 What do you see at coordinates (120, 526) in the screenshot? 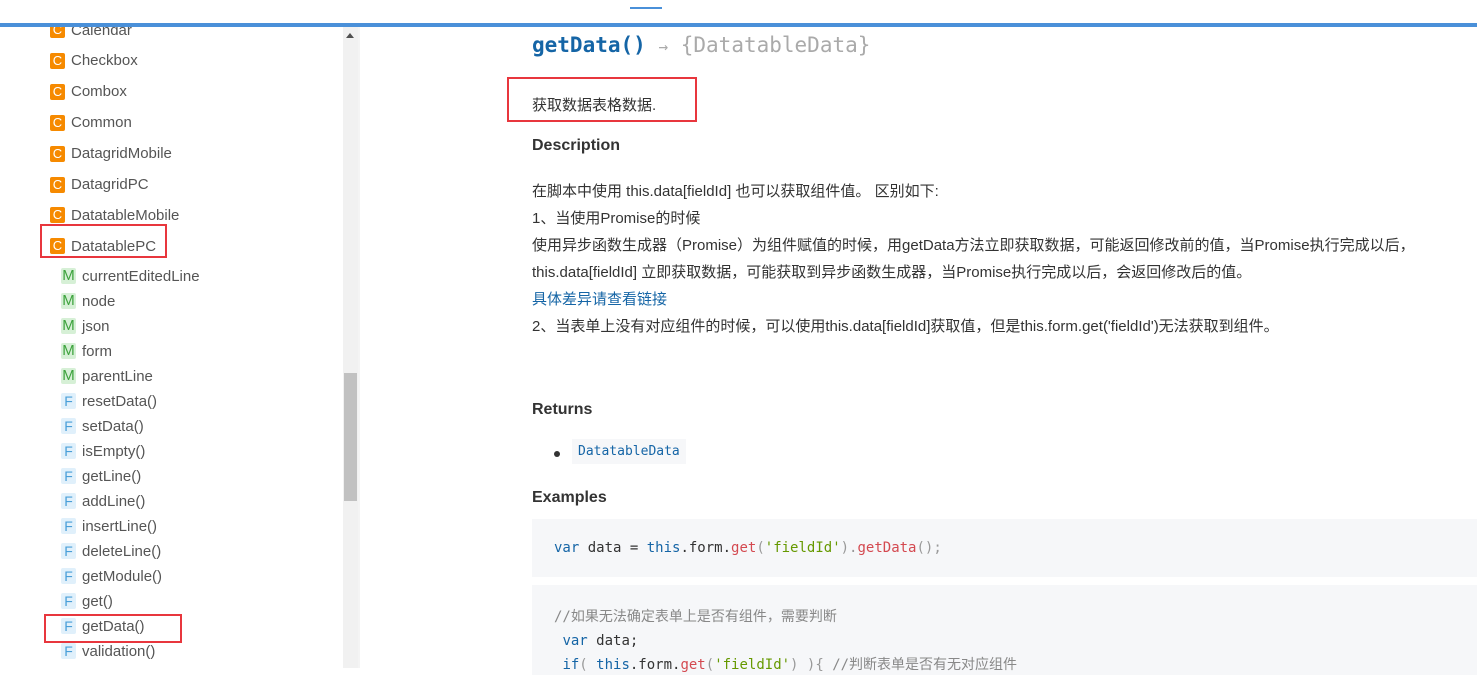
I see `sidebar-item-label: insertLine()` at bounding box center [120, 526].